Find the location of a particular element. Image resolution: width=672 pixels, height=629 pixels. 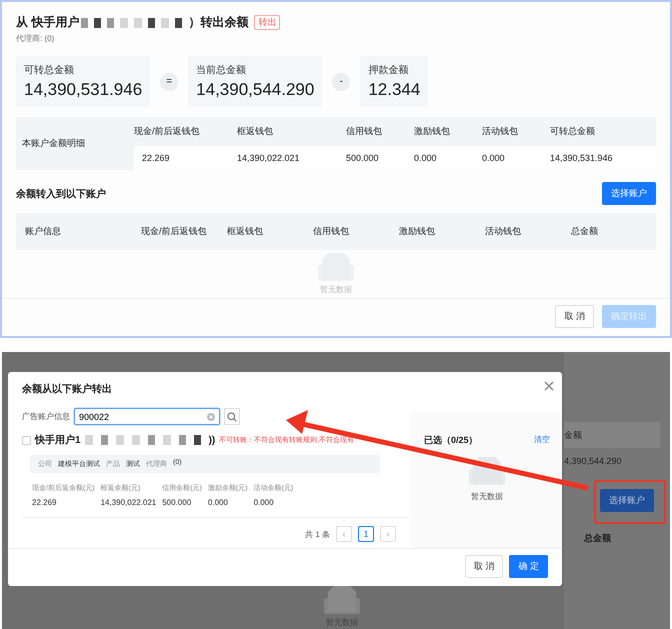

clear-icon is located at coordinates (211, 416).